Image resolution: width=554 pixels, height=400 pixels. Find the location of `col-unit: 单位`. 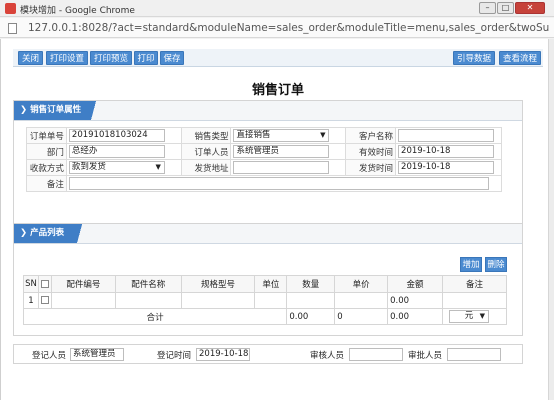

col-unit: 单位 is located at coordinates (271, 284).